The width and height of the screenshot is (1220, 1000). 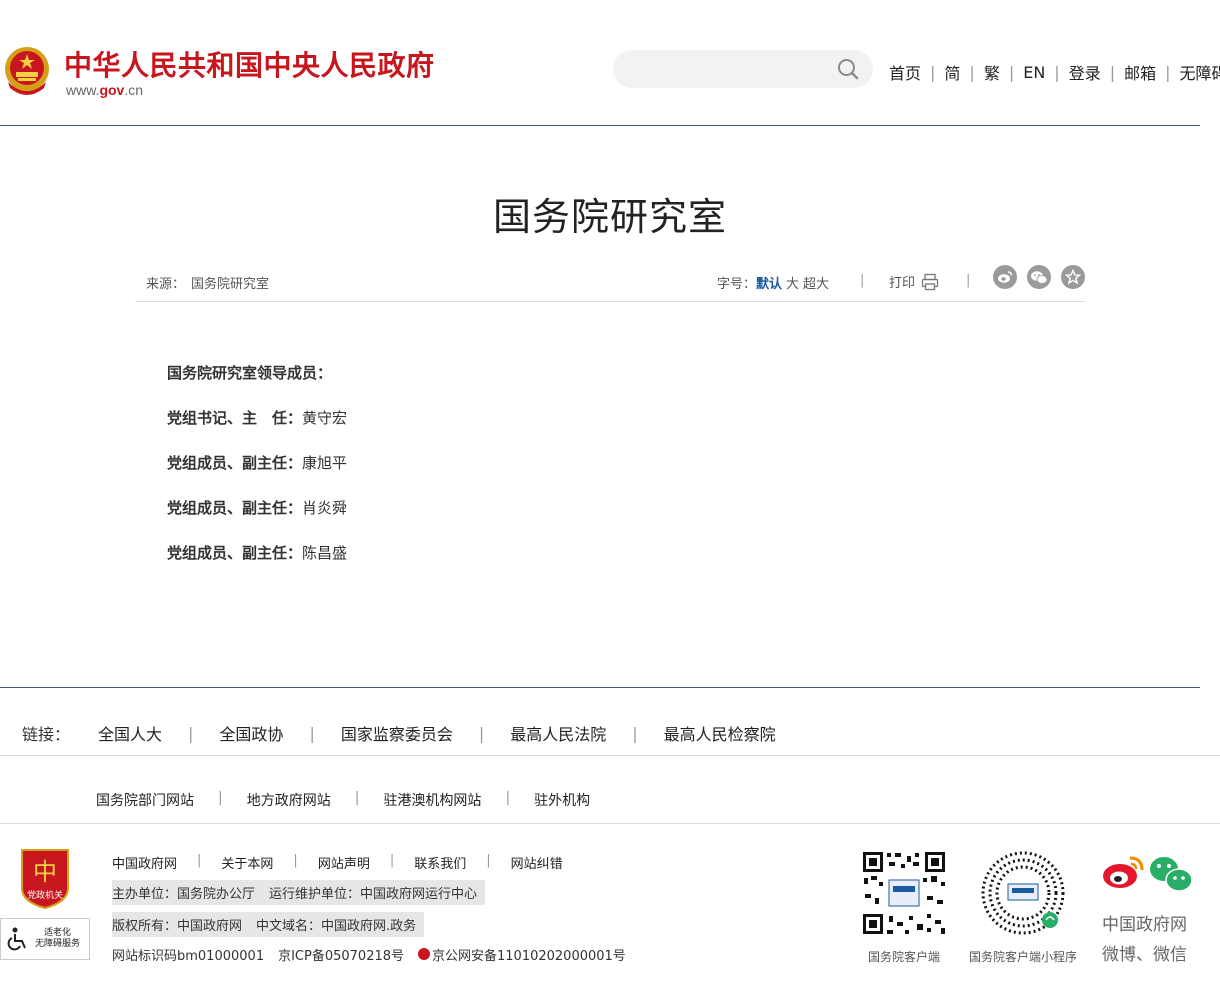 I want to click on nav-simplified: 简, so click(x=952, y=72).